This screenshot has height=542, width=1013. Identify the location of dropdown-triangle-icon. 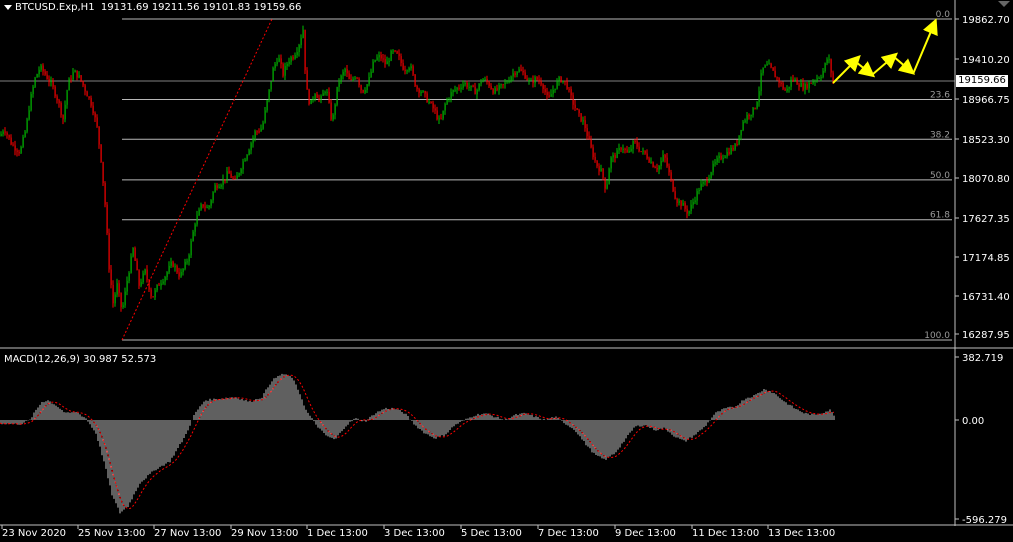
(8, 7).